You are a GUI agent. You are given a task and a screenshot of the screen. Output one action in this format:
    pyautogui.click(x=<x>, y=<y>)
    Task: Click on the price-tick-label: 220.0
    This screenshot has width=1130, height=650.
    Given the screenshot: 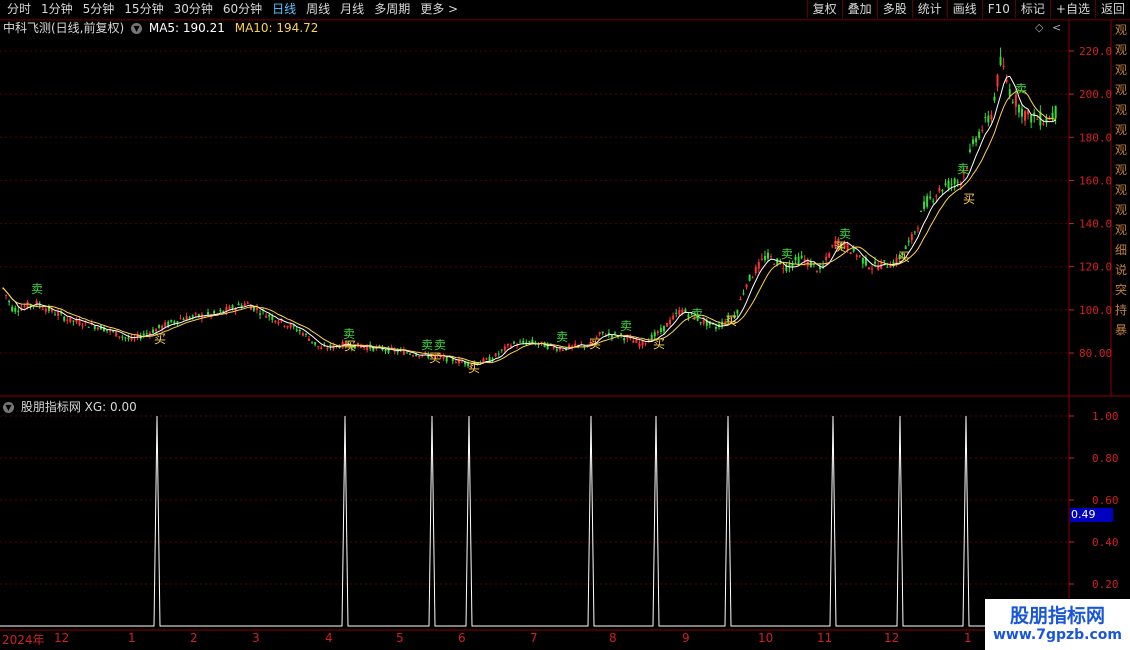 What is the action you would take?
    pyautogui.click(x=1095, y=51)
    